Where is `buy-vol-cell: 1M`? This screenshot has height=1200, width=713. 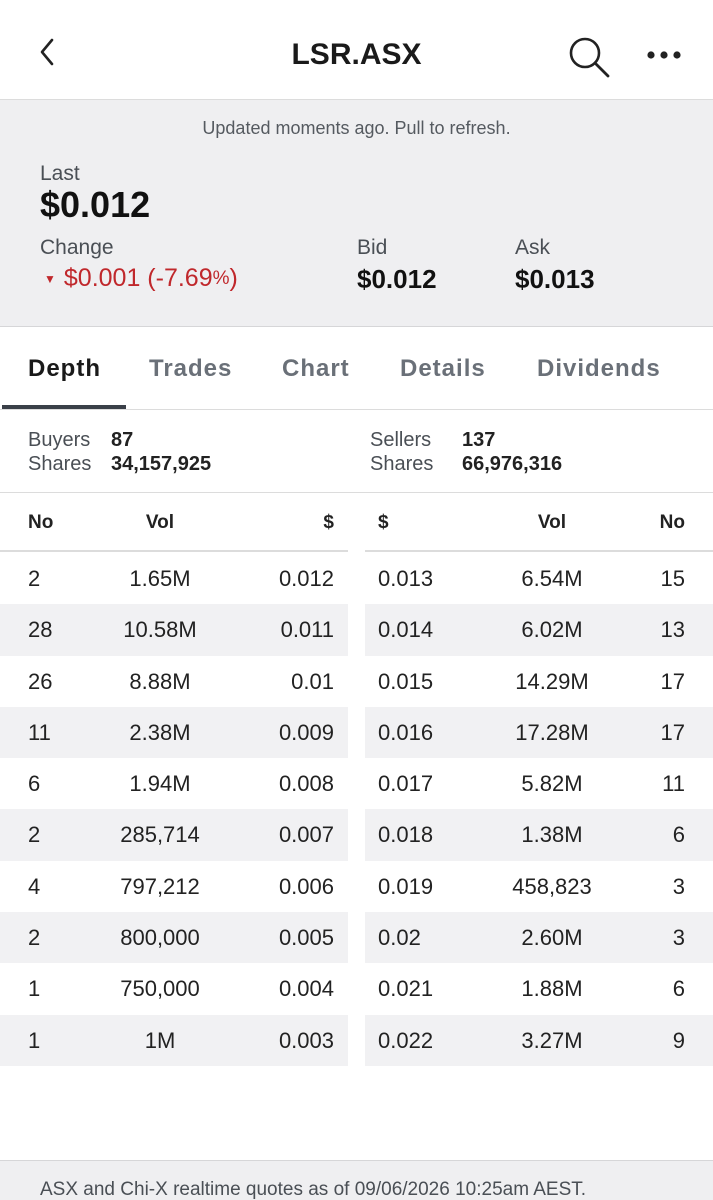 buy-vol-cell: 1M is located at coordinates (160, 1040).